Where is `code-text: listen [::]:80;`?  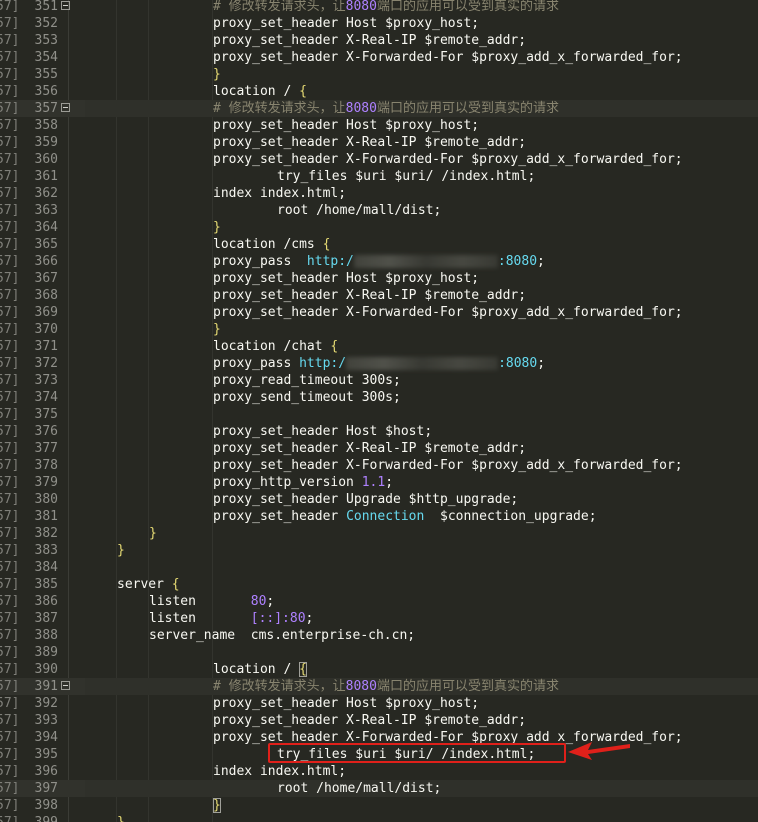
code-text: listen [::]:80; is located at coordinates (231, 618).